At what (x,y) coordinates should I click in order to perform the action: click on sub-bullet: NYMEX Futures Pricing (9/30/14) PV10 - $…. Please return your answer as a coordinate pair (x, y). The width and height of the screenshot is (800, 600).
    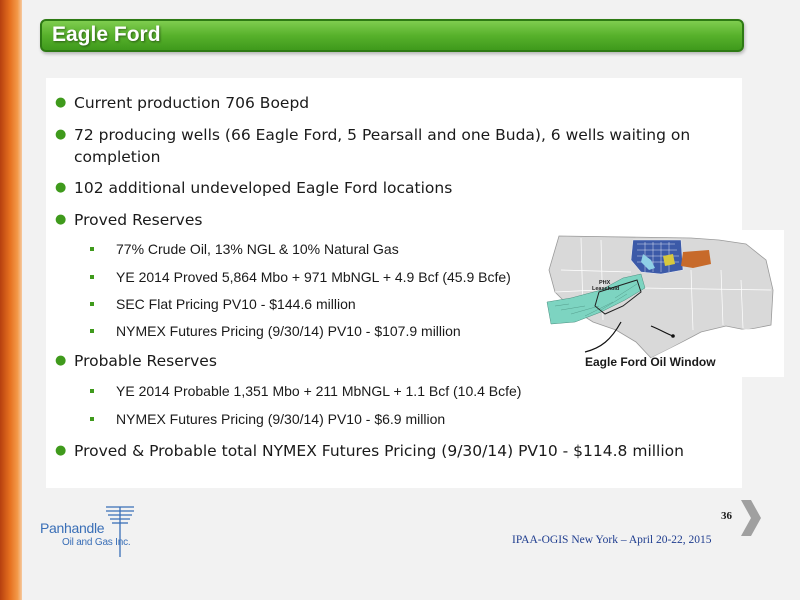
    Looking at the image, I should click on (363, 419).